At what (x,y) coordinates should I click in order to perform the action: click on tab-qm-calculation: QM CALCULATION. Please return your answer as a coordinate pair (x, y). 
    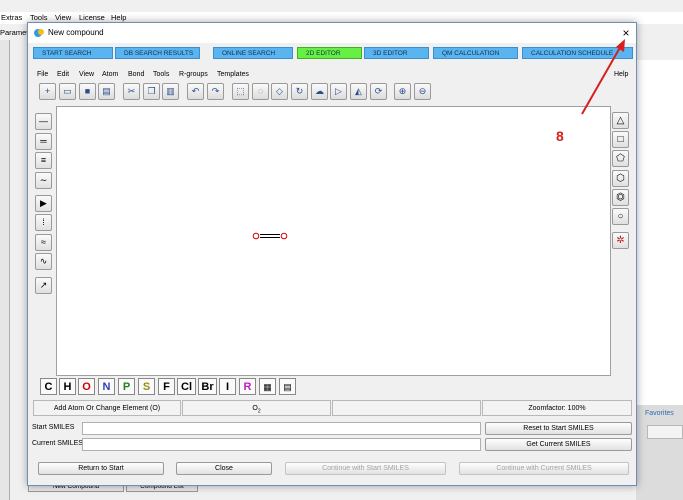
    Looking at the image, I should click on (475, 53).